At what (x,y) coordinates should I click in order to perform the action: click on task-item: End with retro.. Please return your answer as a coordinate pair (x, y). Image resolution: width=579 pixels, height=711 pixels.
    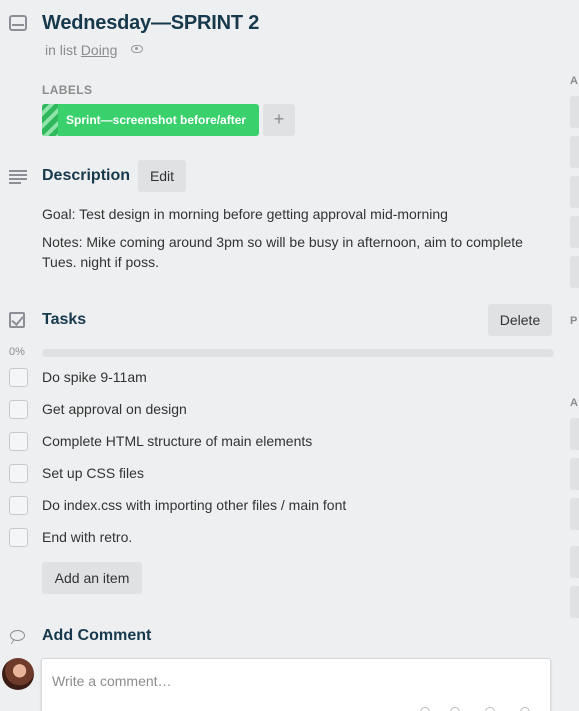
    Looking at the image, I should click on (280, 539).